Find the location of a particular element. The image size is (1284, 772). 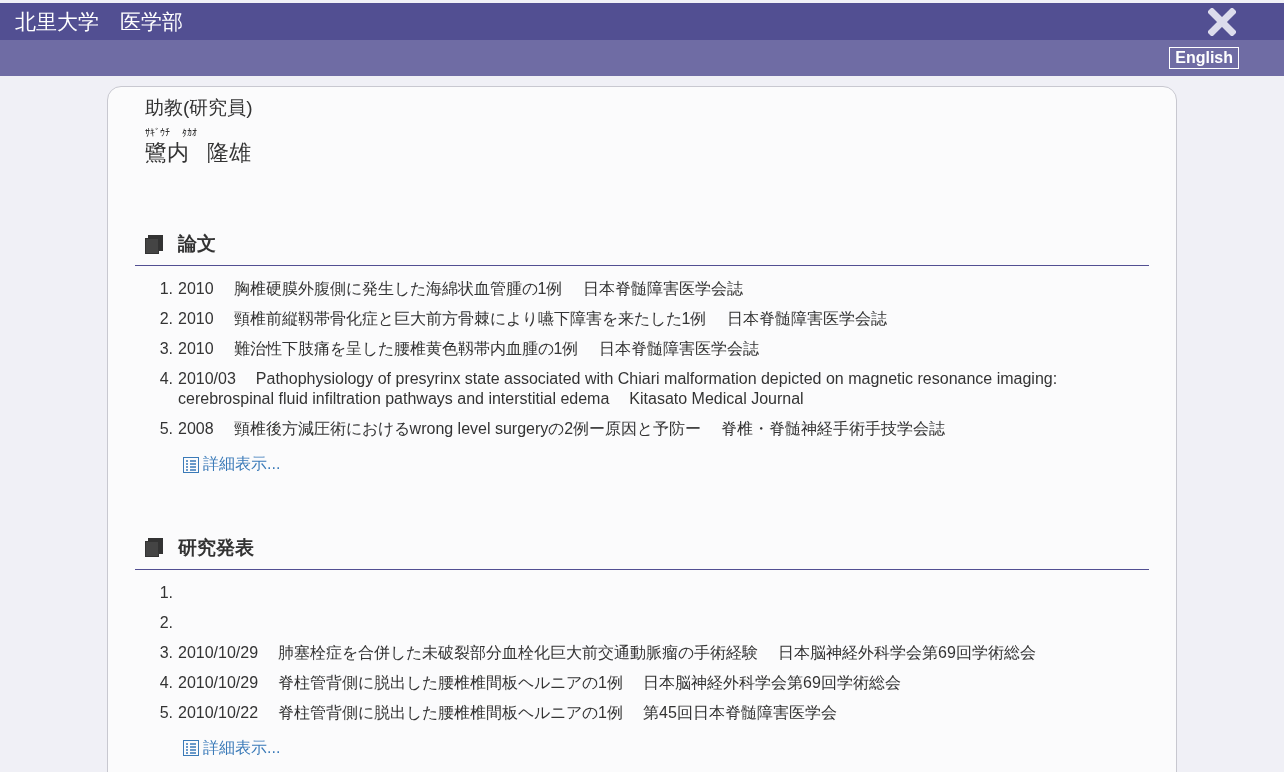

site-title: 北里大学 医学部 is located at coordinates (99, 21).